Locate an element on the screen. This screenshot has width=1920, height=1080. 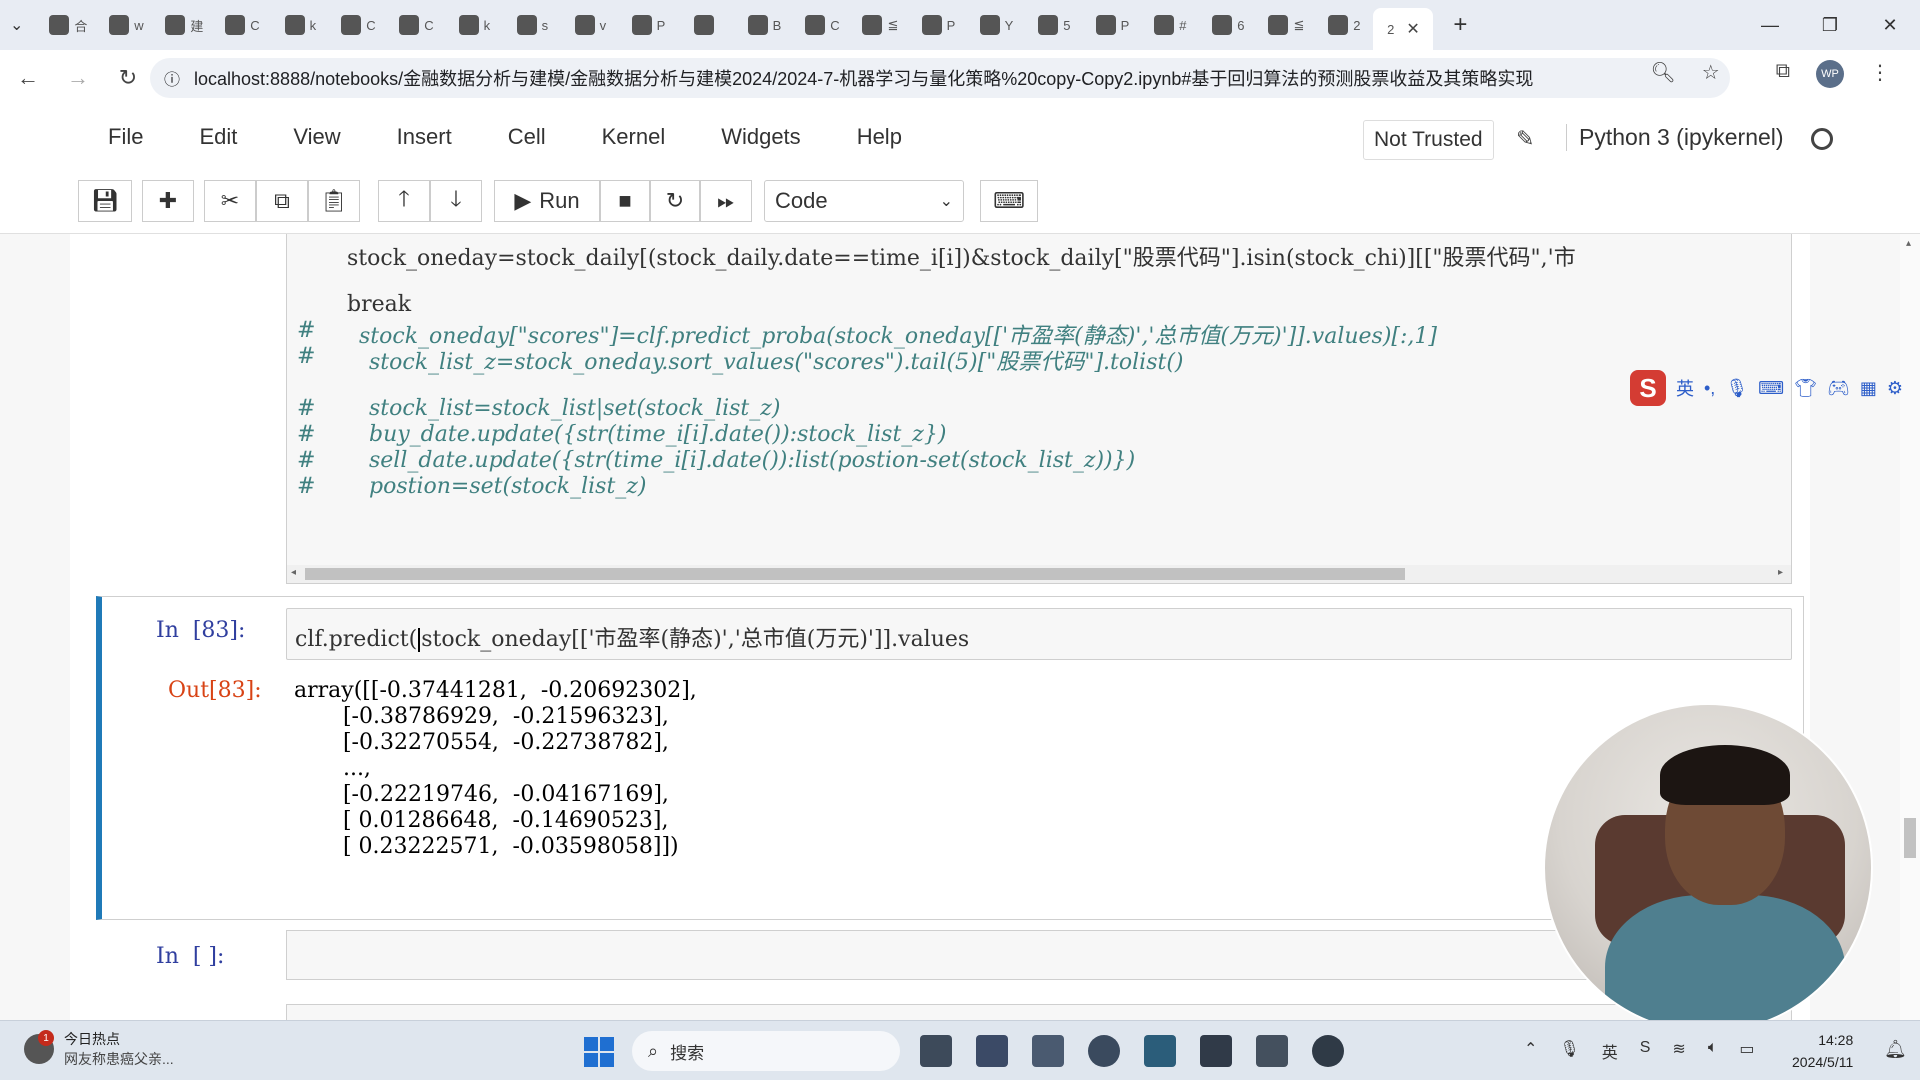
interrupt-button: ■ is located at coordinates (625, 201).